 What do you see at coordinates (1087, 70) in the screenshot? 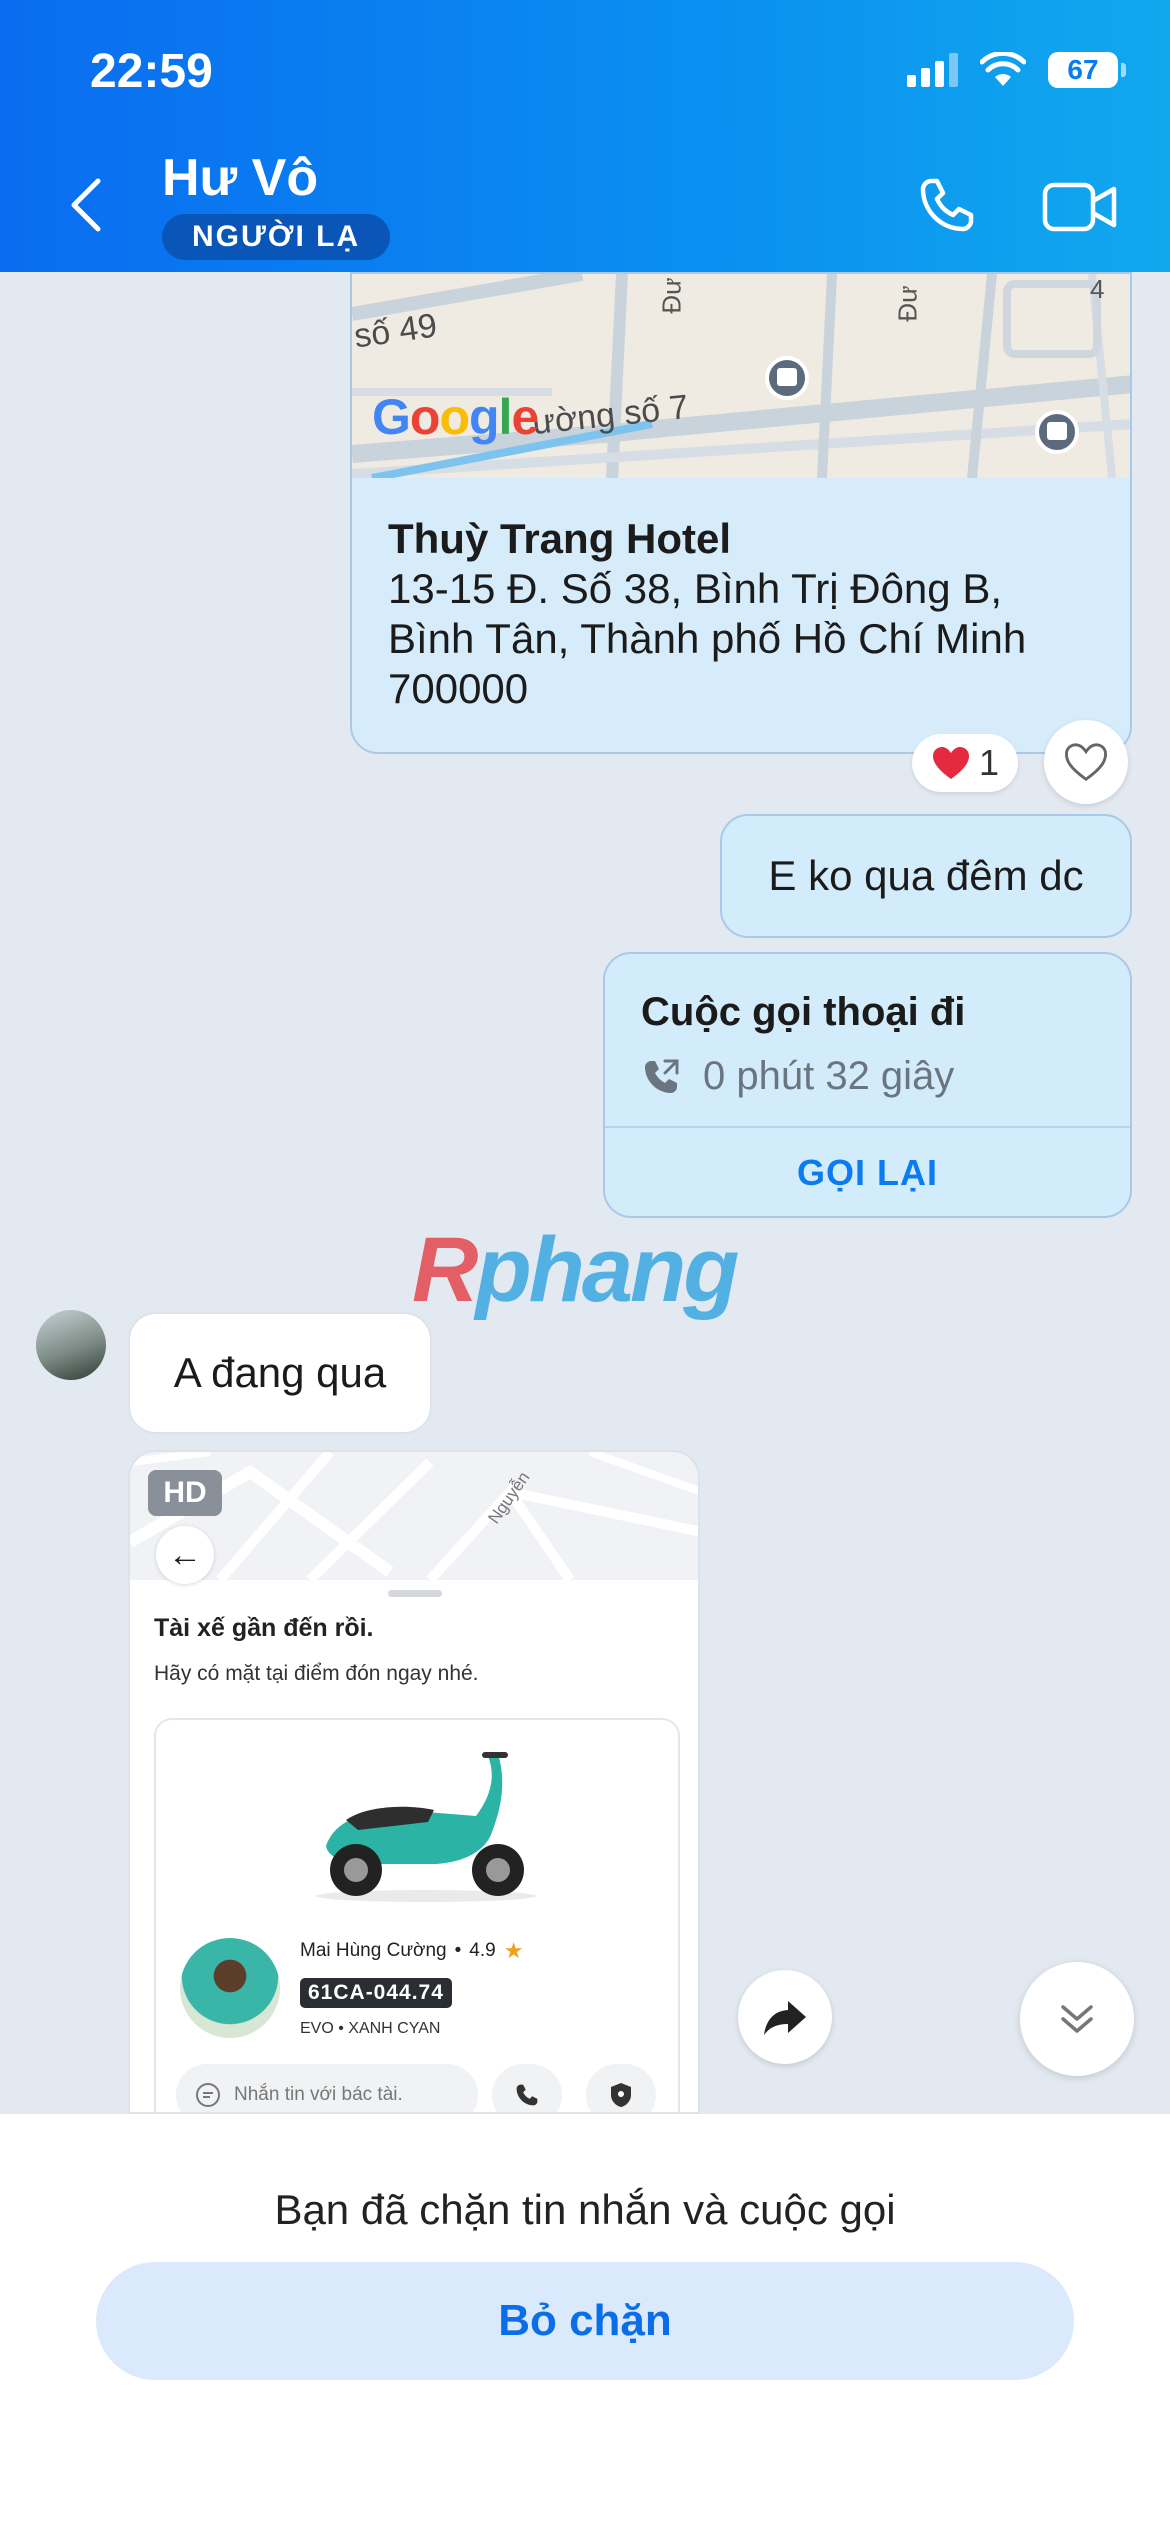
I see `battery-icon: 67` at bounding box center [1087, 70].